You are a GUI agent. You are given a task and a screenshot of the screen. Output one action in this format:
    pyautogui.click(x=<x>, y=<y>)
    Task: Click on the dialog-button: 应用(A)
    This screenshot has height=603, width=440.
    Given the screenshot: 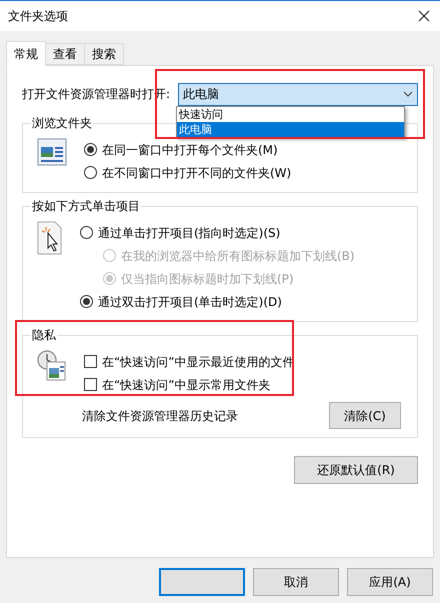 What is the action you would take?
    pyautogui.click(x=390, y=582)
    